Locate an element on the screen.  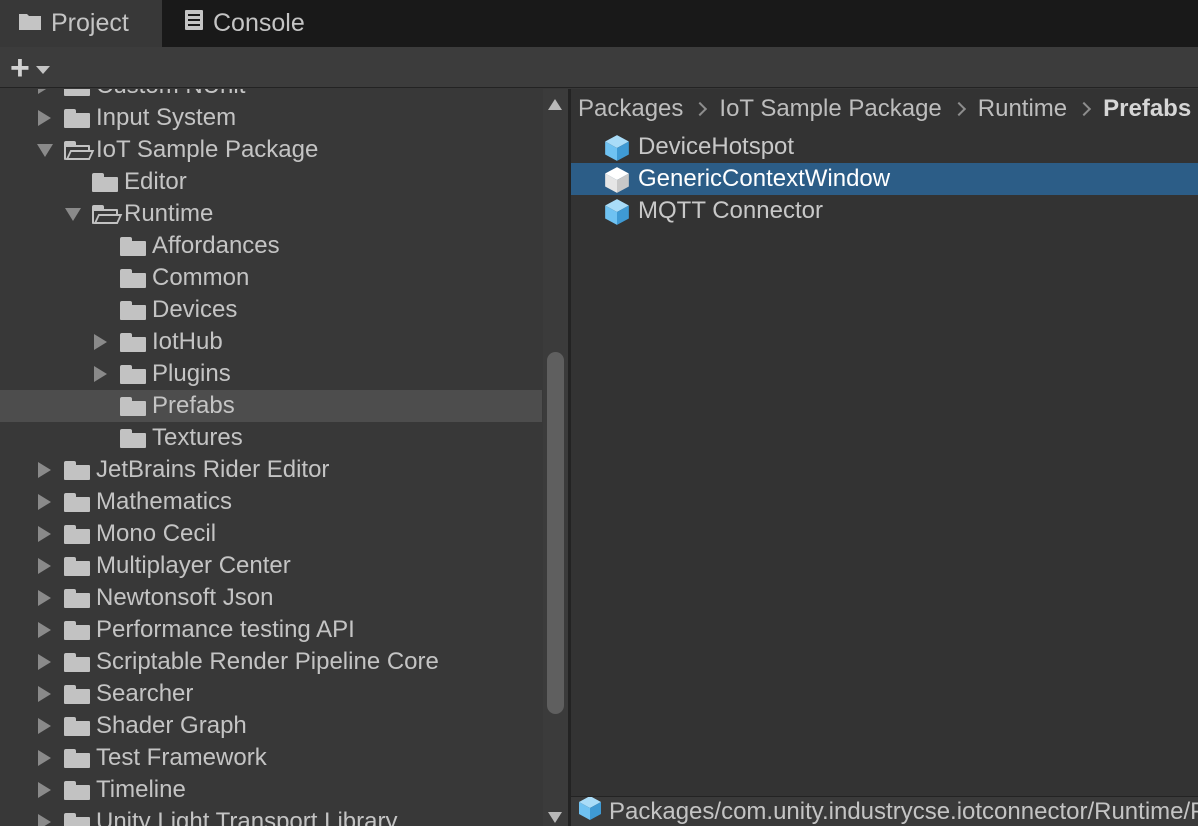
breadcrumb-iot-sample-package: IoT Sample Package is located at coordinates (830, 109).